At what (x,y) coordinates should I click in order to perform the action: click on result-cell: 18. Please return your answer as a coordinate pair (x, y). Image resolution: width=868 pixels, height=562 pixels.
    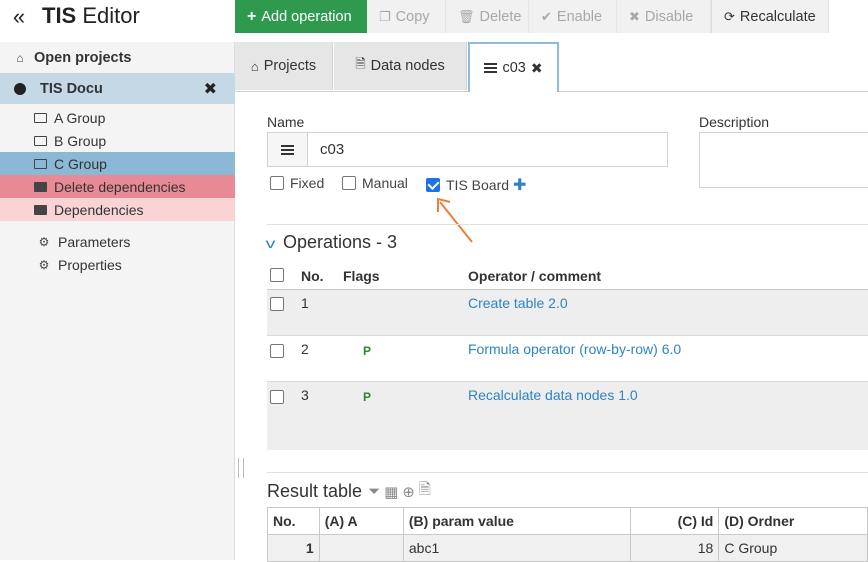
    Looking at the image, I should click on (675, 548).